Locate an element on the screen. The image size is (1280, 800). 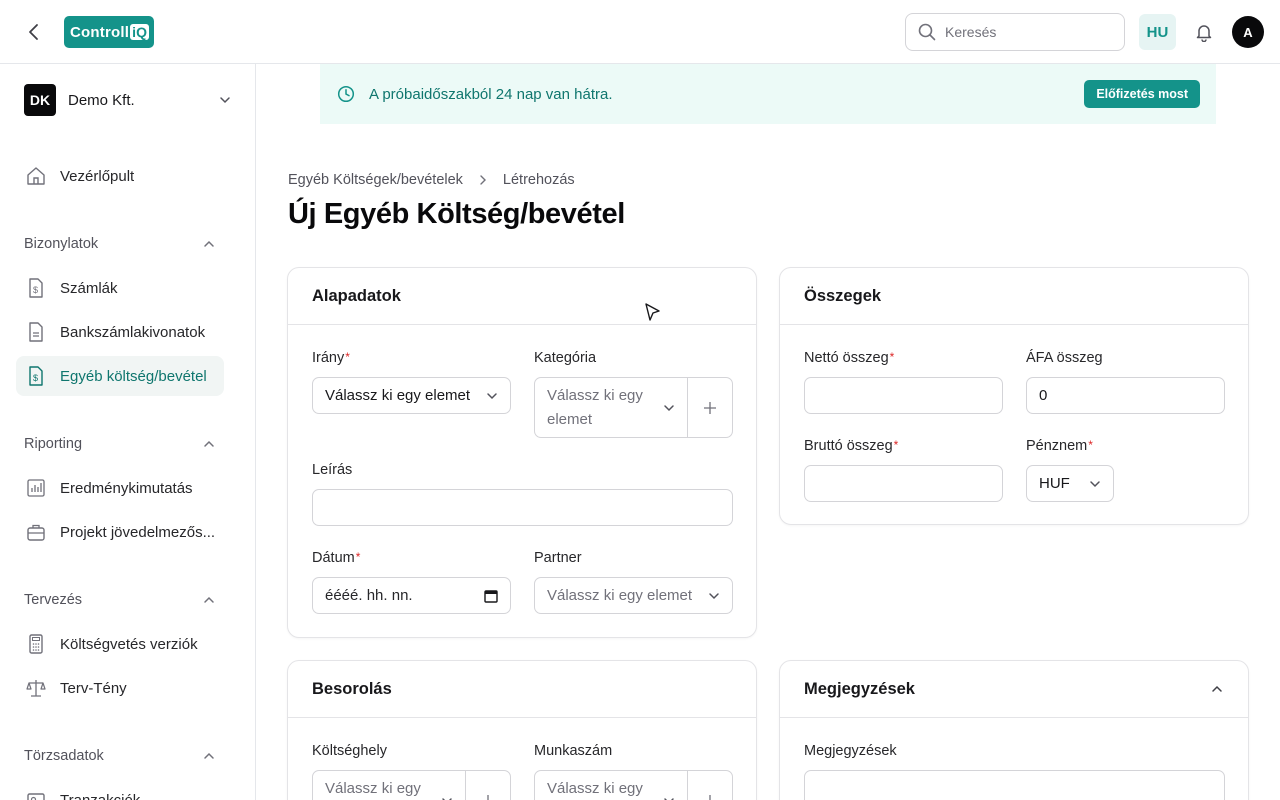
sidebar-section-label: Bizonylatok is located at coordinates (61, 244).